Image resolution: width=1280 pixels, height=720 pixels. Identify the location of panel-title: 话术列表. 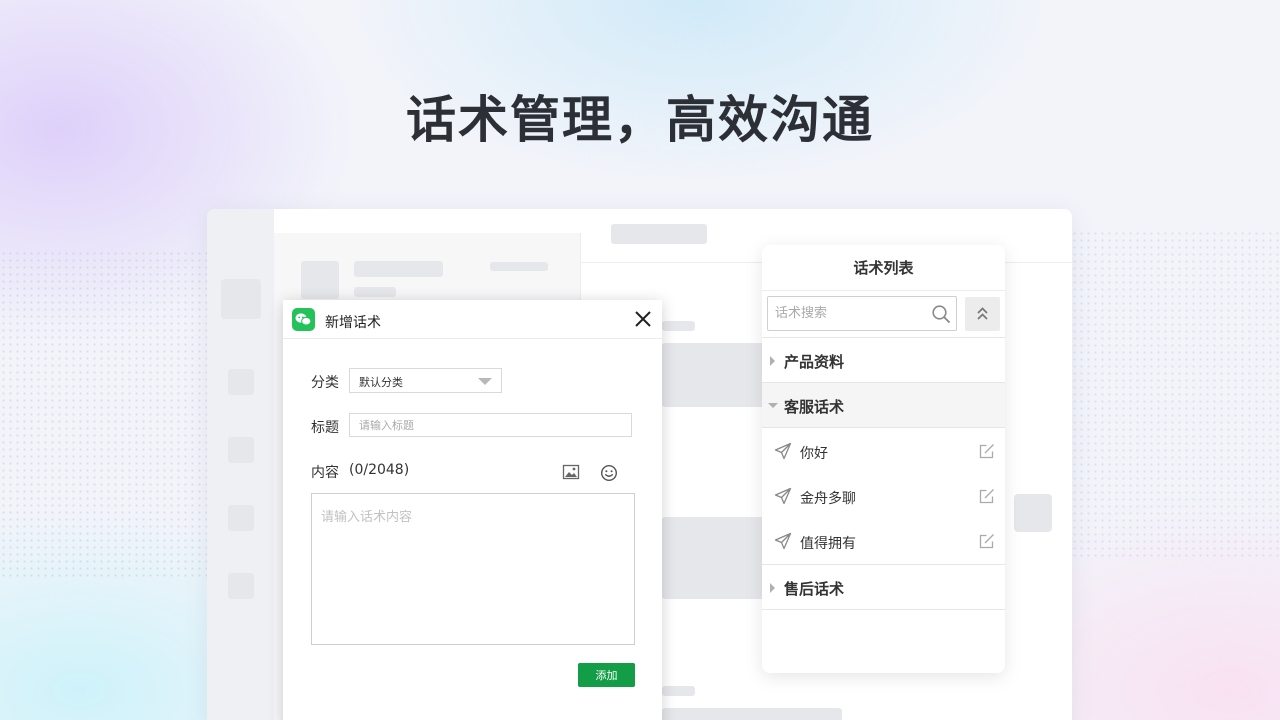
(883, 268).